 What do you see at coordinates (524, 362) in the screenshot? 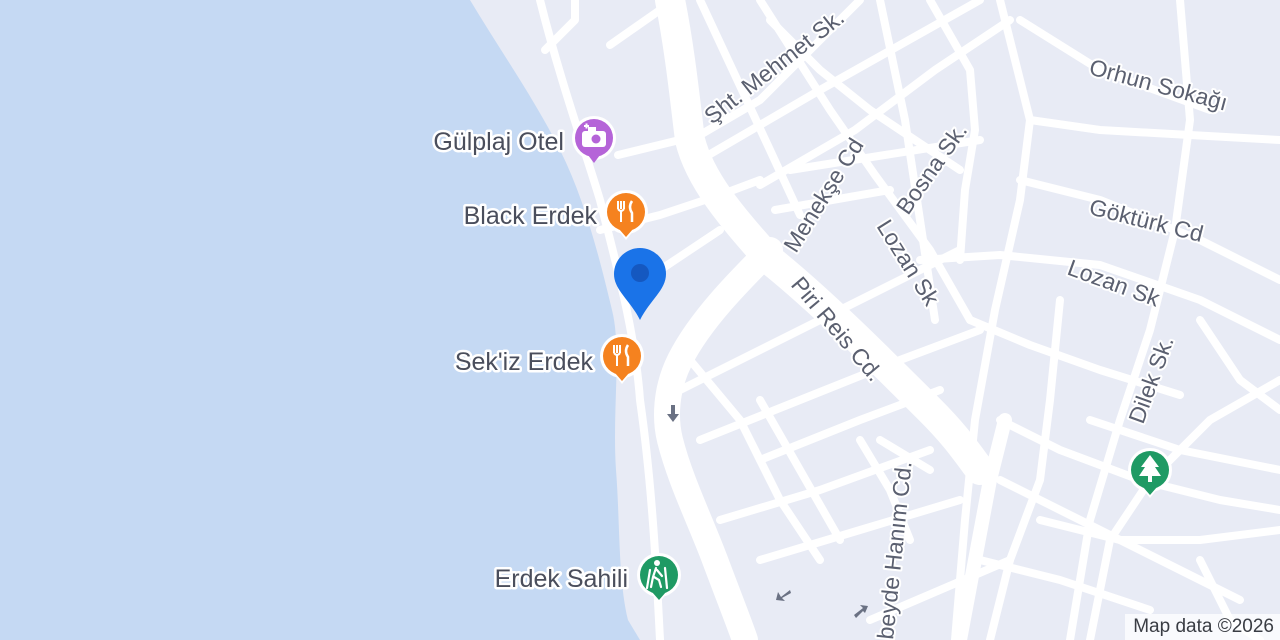
I see `poi-label-sekiz-erdek: Sek'iz Erdek` at bounding box center [524, 362].